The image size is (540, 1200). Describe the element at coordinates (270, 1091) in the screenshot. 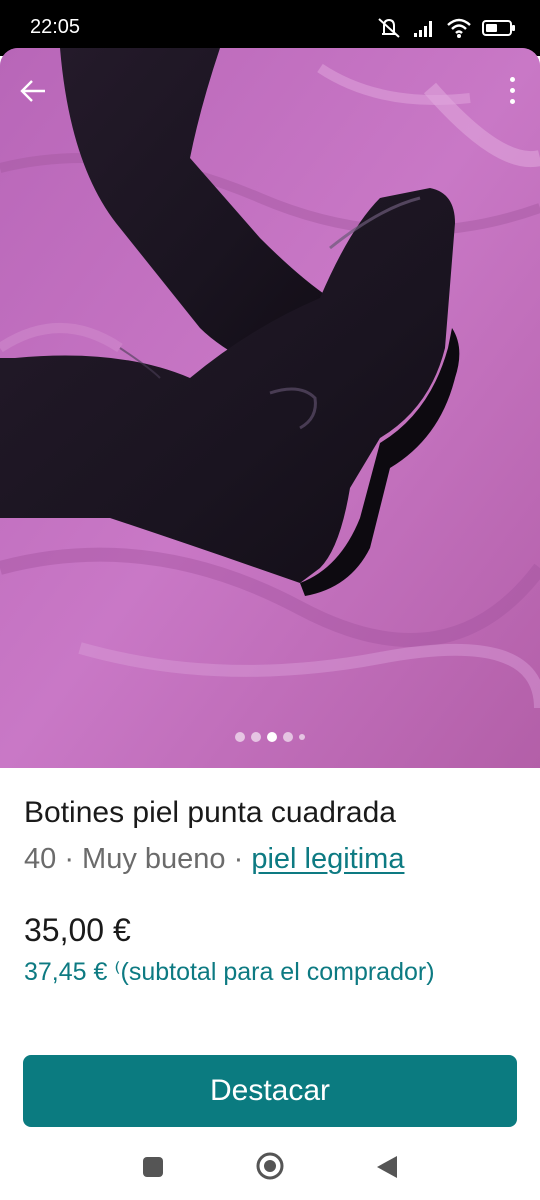

I see `destacar-button: Destacar` at that location.